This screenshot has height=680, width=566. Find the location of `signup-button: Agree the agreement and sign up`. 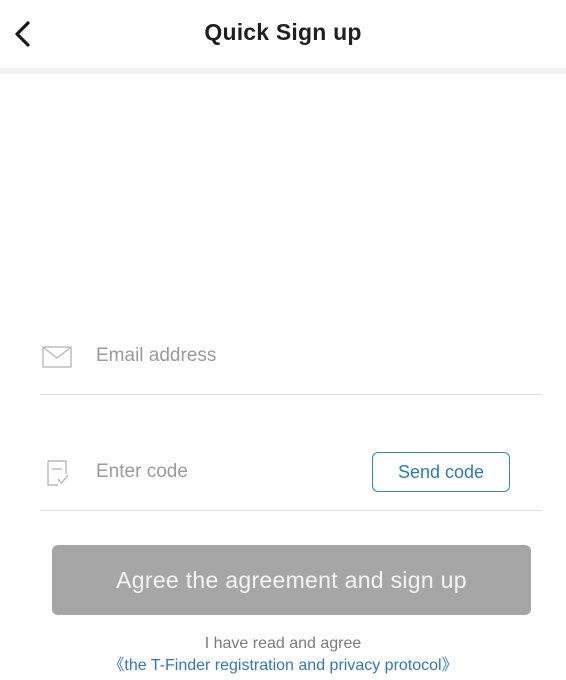

signup-button: Agree the agreement and sign up is located at coordinates (291, 580).